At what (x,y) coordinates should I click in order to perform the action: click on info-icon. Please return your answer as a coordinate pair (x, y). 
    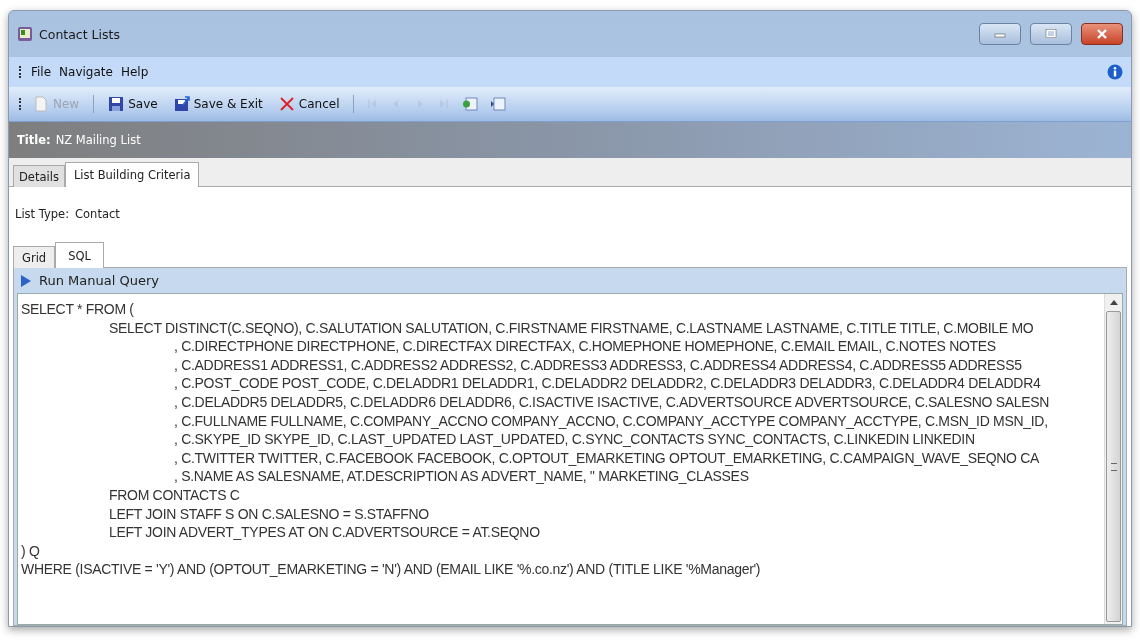
    Looking at the image, I should click on (1115, 72).